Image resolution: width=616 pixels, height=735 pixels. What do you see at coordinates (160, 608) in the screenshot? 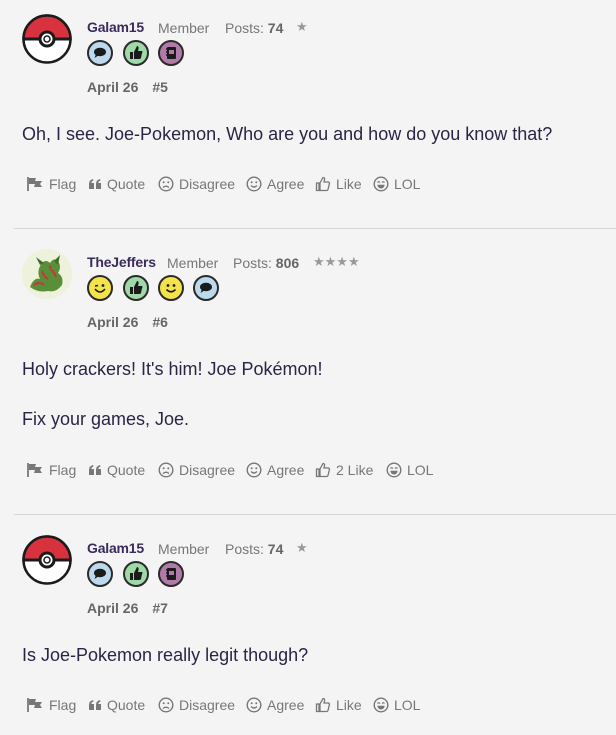
I see `post-number: #7` at bounding box center [160, 608].